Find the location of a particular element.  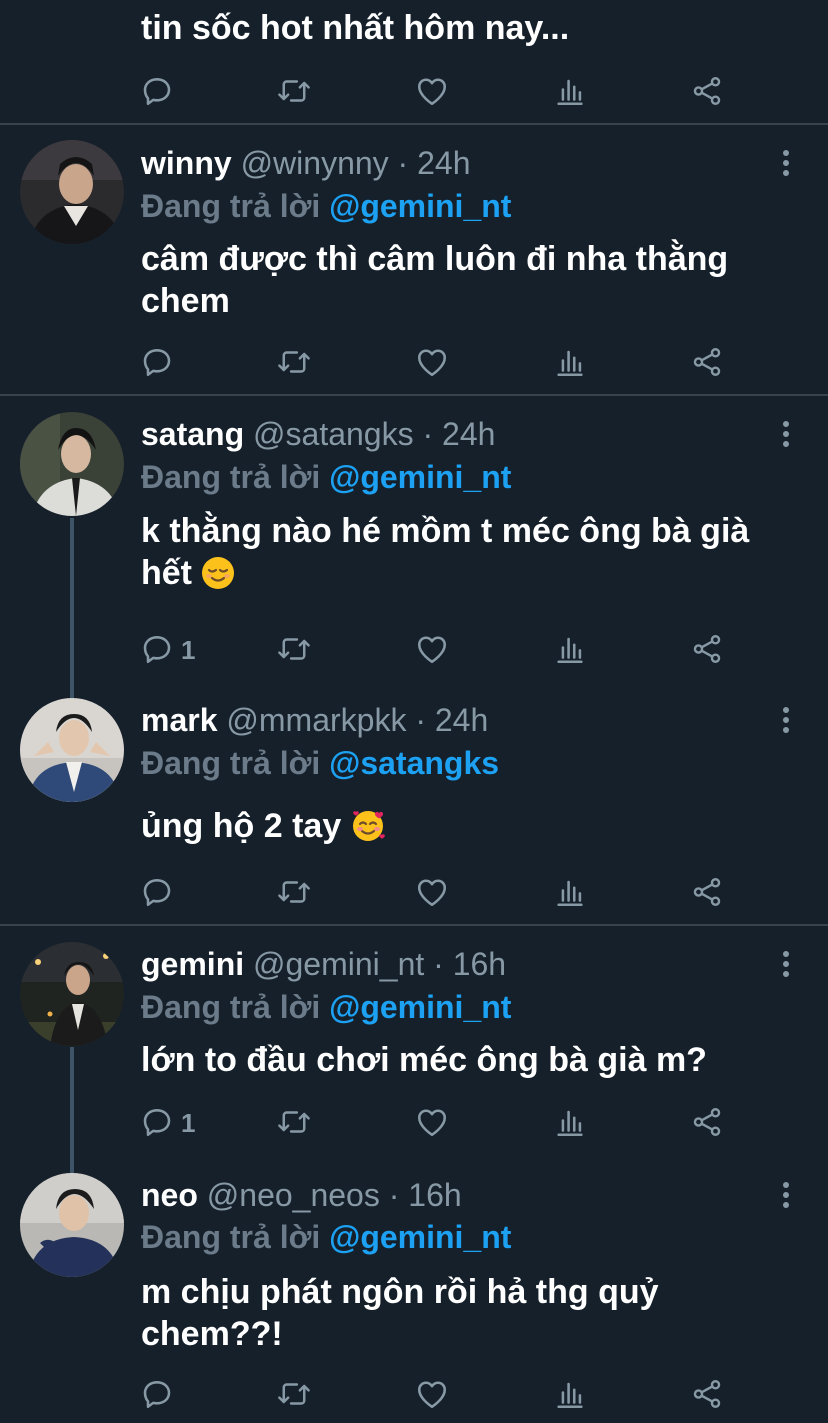

tweet-header: winny @winynny · 24h is located at coordinates (305, 163).